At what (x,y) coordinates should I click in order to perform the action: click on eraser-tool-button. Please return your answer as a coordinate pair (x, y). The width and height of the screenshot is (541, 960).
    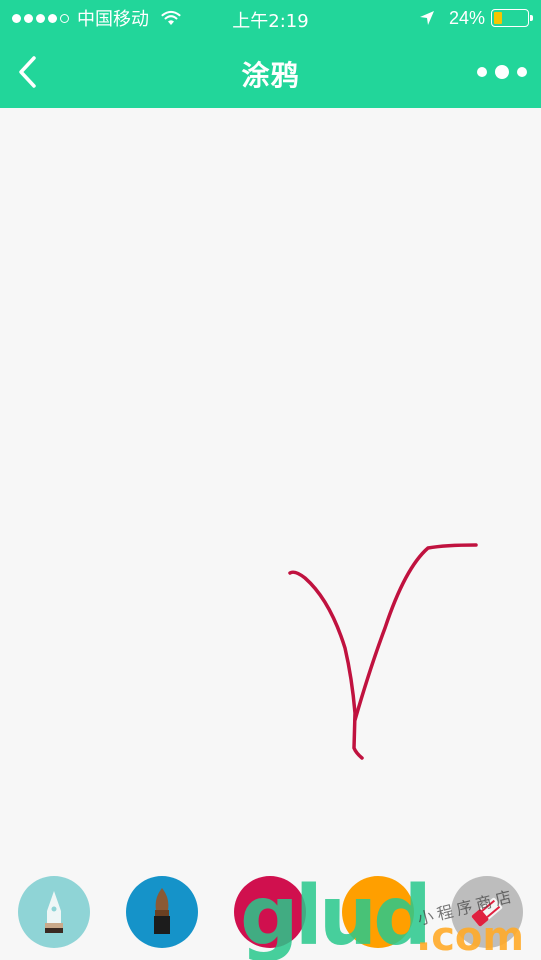
    Looking at the image, I should click on (487, 912).